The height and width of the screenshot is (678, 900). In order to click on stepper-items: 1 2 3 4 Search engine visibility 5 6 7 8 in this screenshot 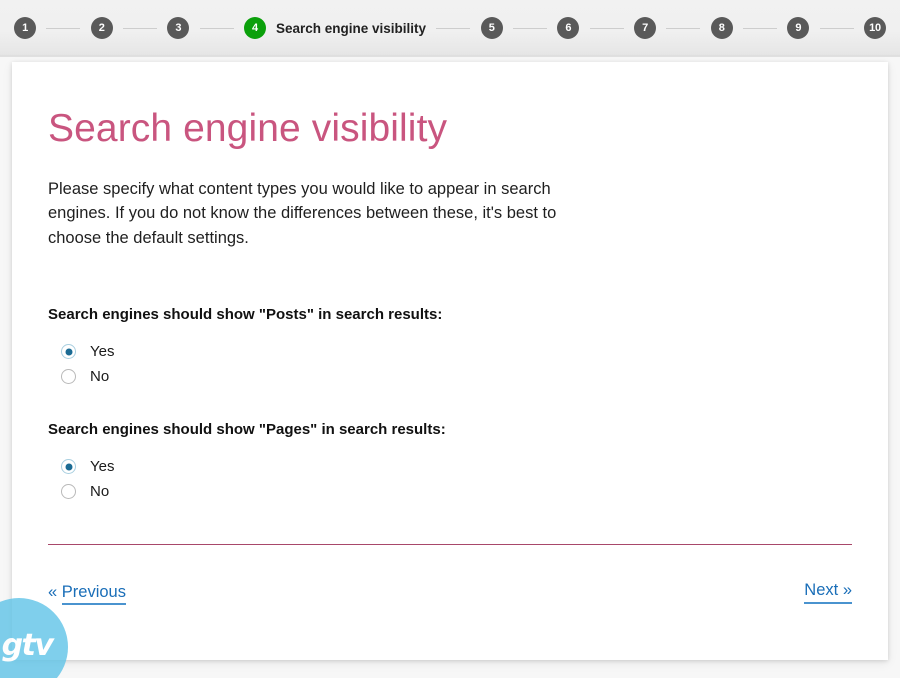, I will do `click(450, 28)`.